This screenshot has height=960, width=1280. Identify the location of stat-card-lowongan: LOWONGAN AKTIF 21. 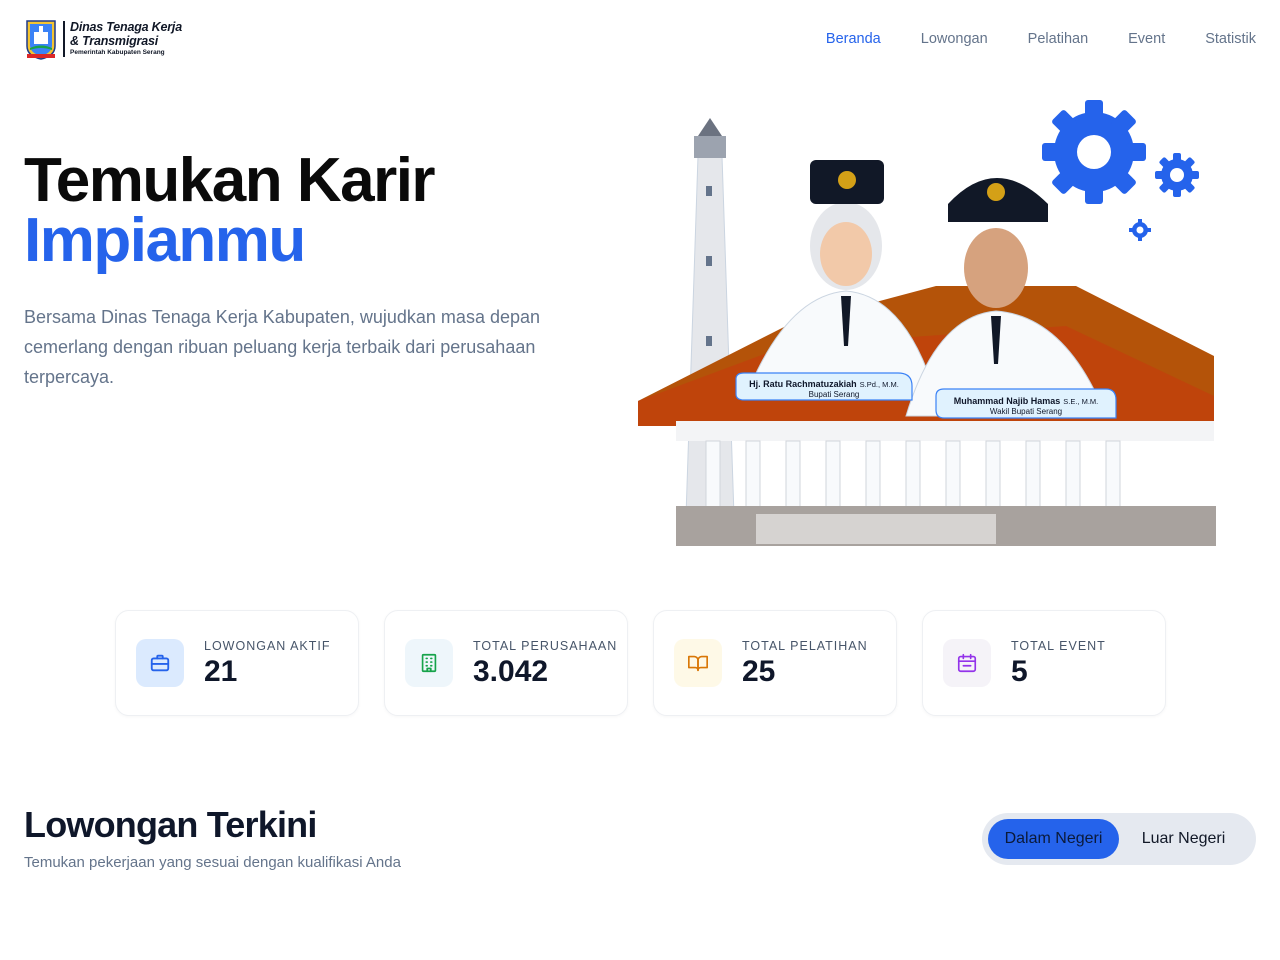
(237, 663).